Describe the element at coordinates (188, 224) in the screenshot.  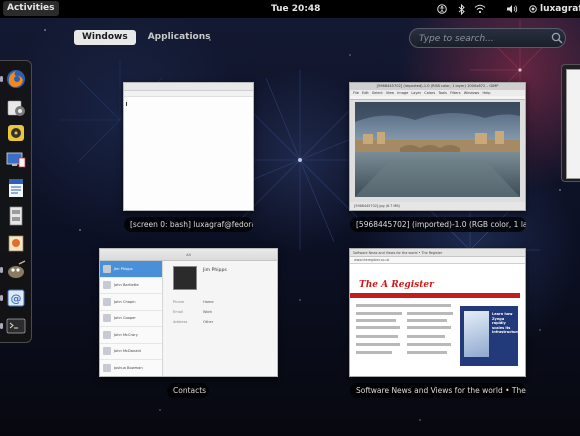
I see `window-caption-terminal: [screen 0: bash] luxagraf@fedora:~` at that location.